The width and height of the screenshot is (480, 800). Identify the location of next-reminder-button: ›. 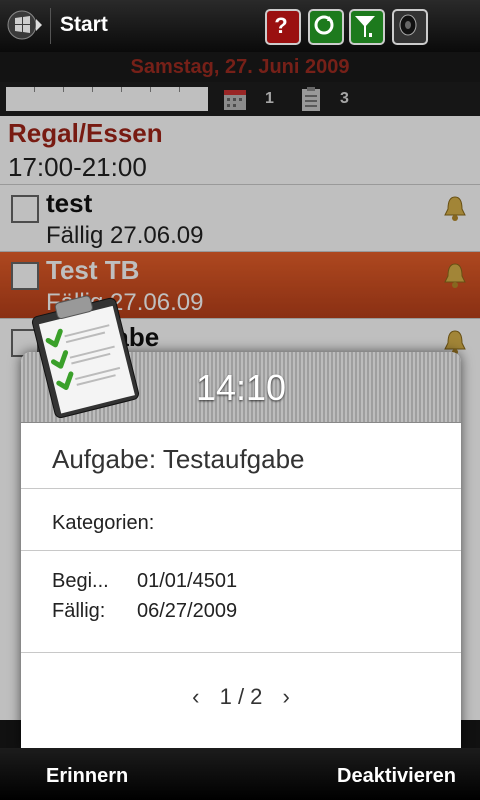
(286, 697).